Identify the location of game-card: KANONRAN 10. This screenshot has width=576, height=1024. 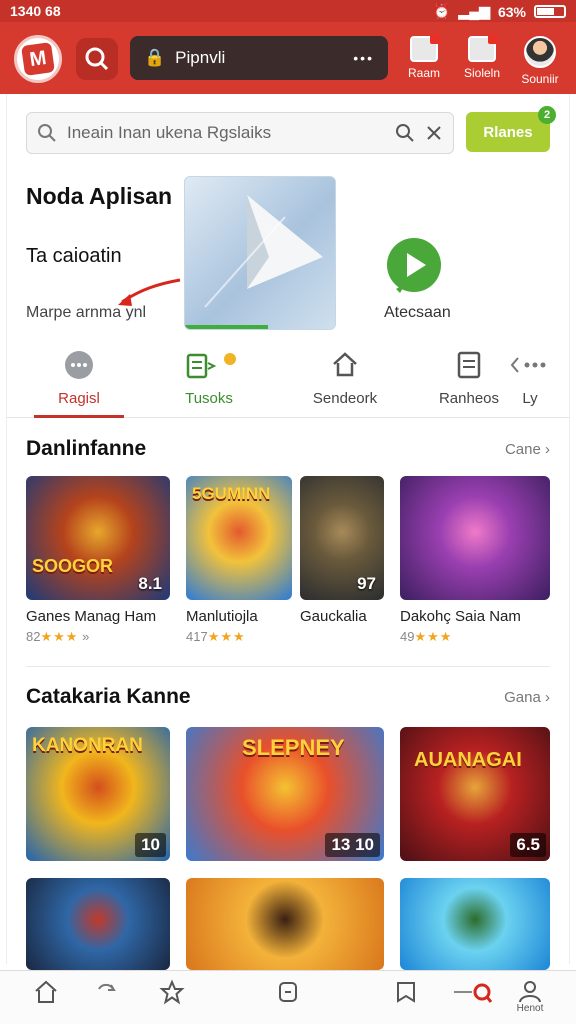
(98, 794).